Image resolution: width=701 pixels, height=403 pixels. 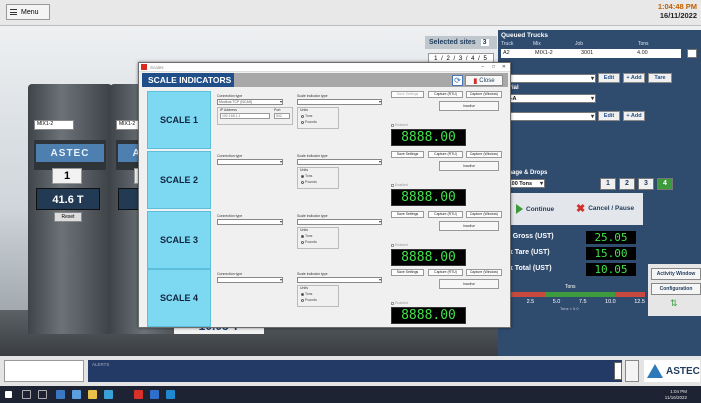 What do you see at coordinates (350, 394) in the screenshot?
I see `taskbar: 1:04 PM 11/16/2022` at bounding box center [350, 394].